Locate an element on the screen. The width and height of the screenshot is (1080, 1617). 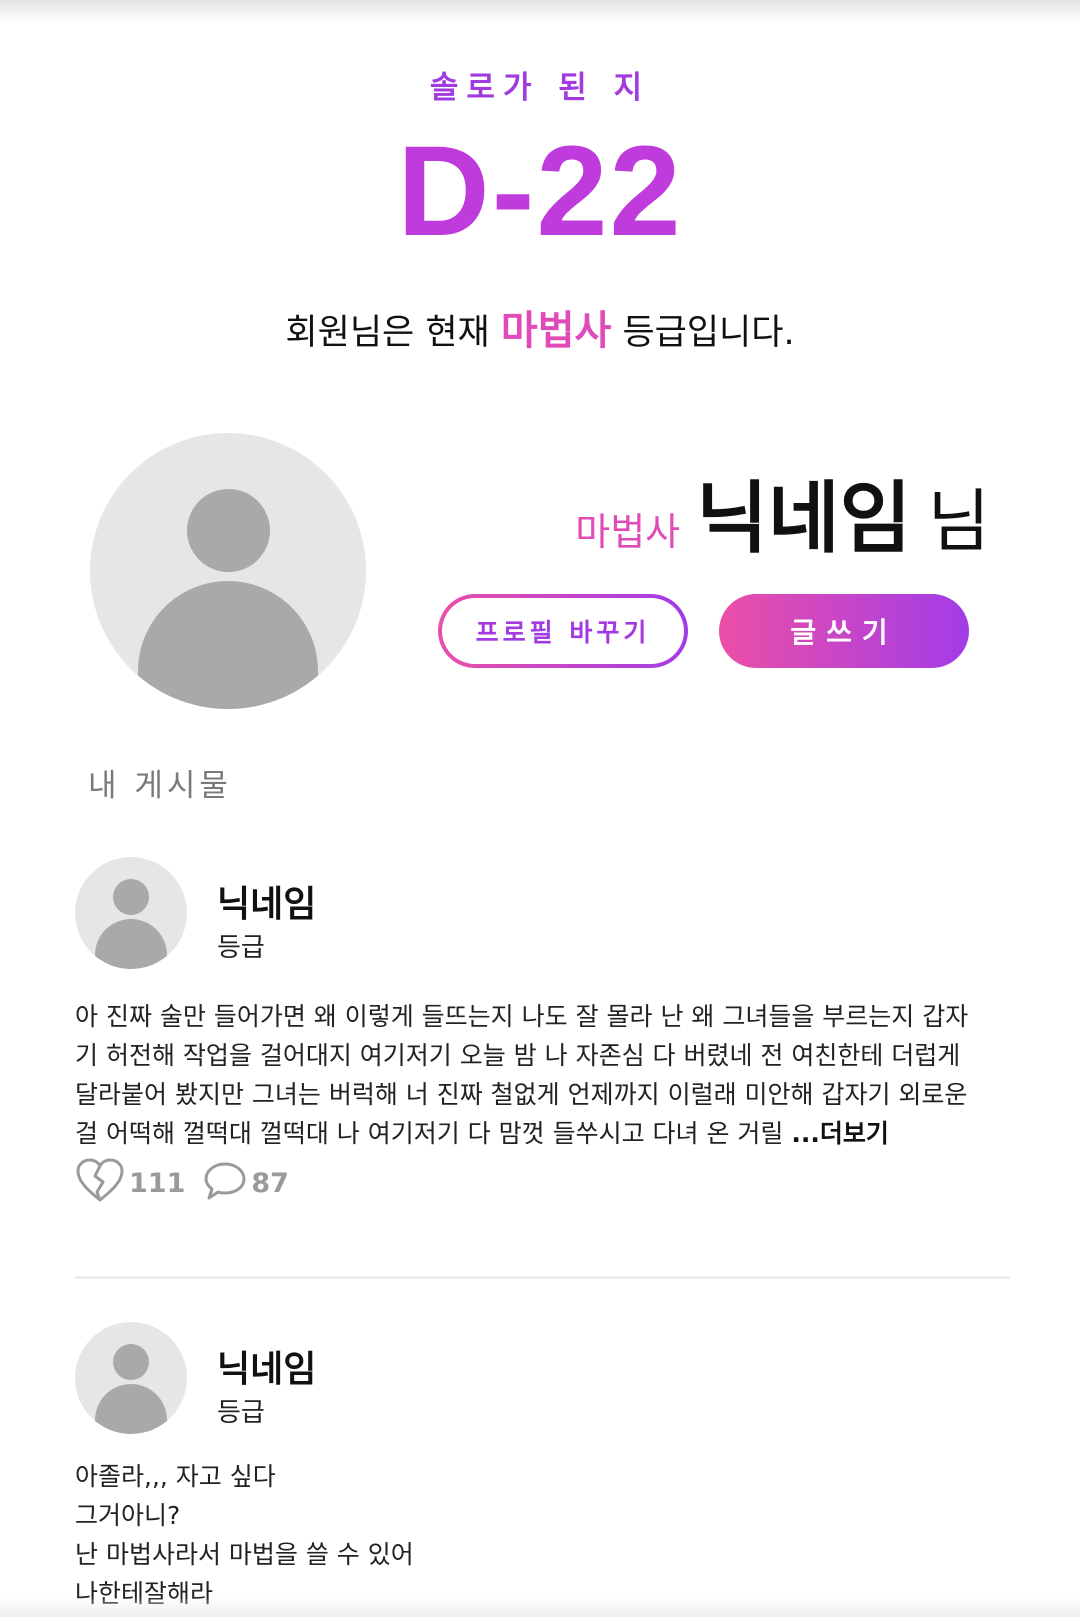
edit-profile-button-label: 프로필 바꾸기 is located at coordinates (563, 631).